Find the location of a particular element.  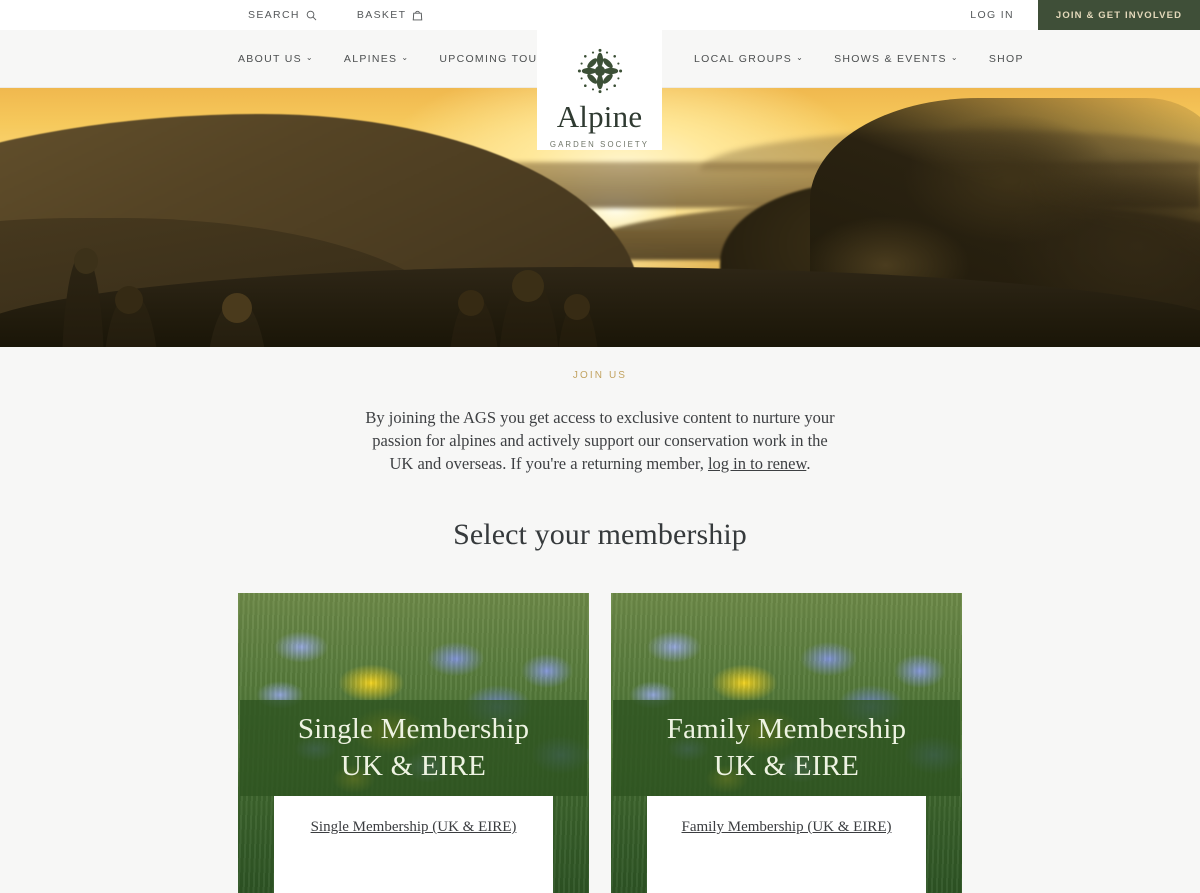

nav-item-alpines: ALPINES ⌄ is located at coordinates (376, 59).